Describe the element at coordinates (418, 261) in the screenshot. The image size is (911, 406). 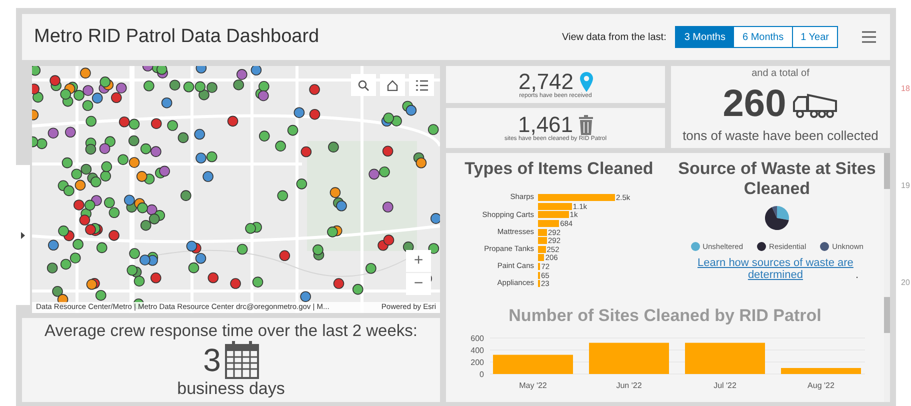
I see `zoom-in-button: +` at that location.